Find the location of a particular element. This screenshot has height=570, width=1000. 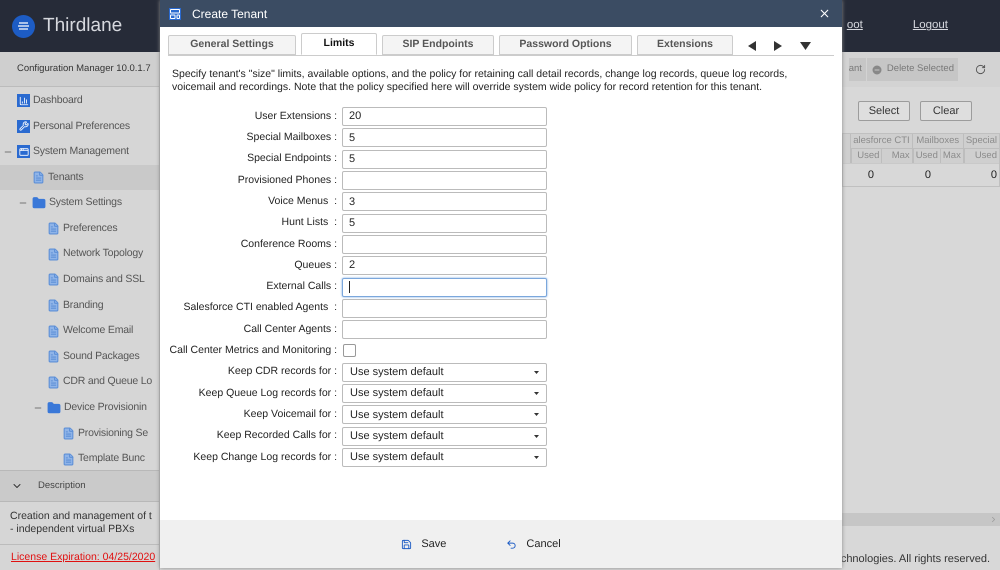

tree-item: System Settings is located at coordinates (79, 203).